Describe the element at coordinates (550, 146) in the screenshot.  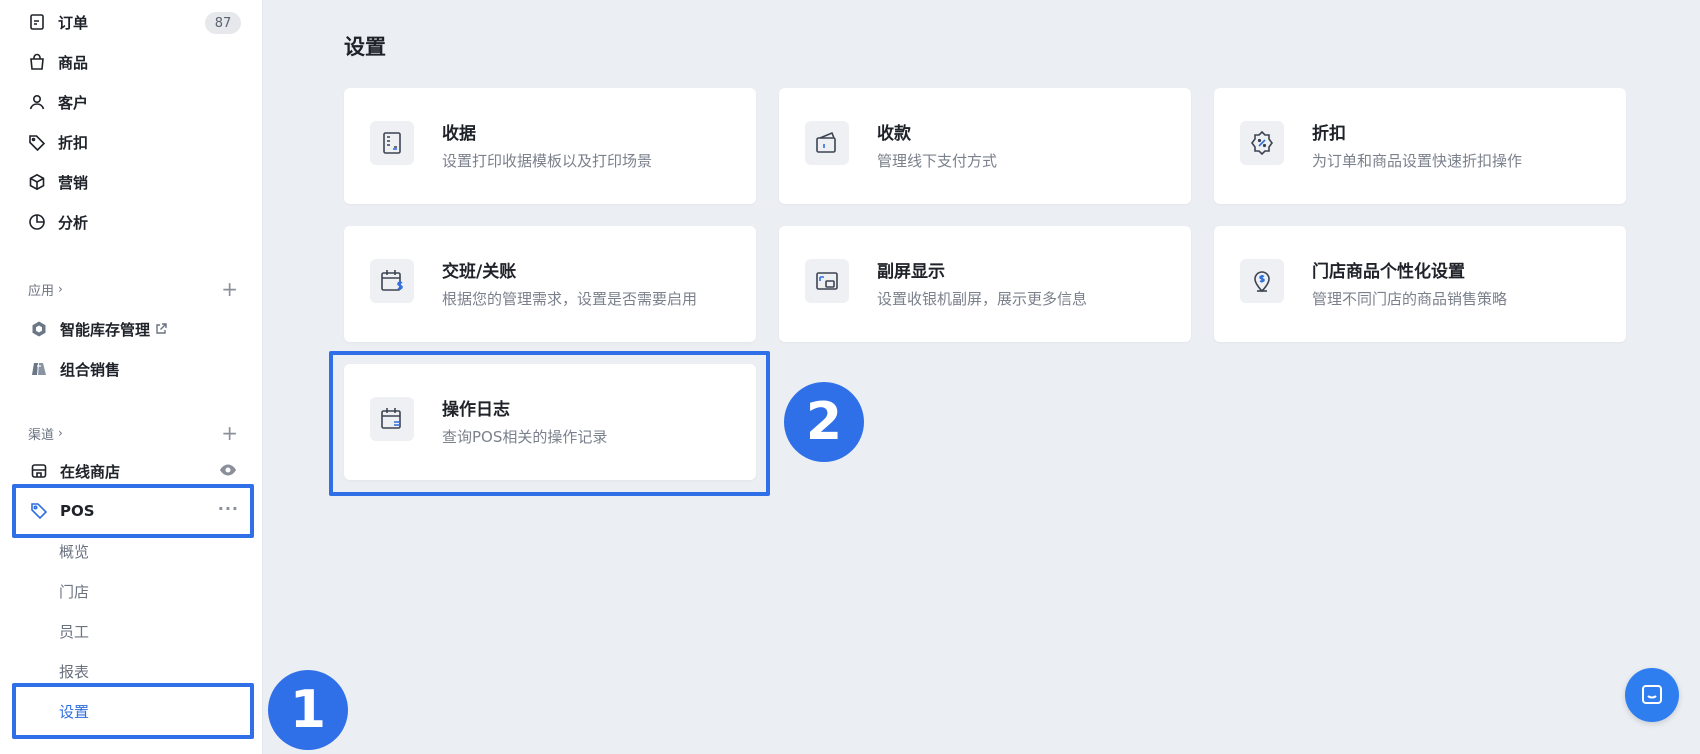
I see `settings-card-receipt: 收据 设置打印收据模板以及打印场景` at that location.